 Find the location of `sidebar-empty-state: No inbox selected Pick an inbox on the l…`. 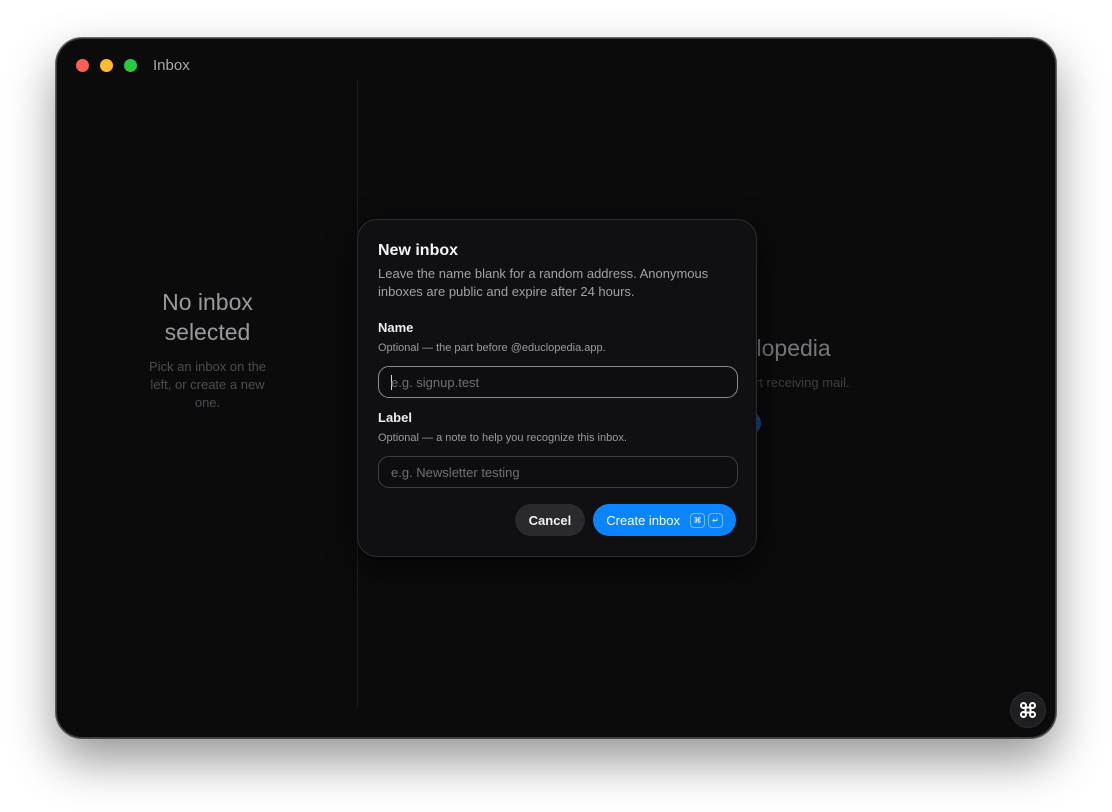

sidebar-empty-state: No inbox selected Pick an inbox on the l… is located at coordinates (207, 349).